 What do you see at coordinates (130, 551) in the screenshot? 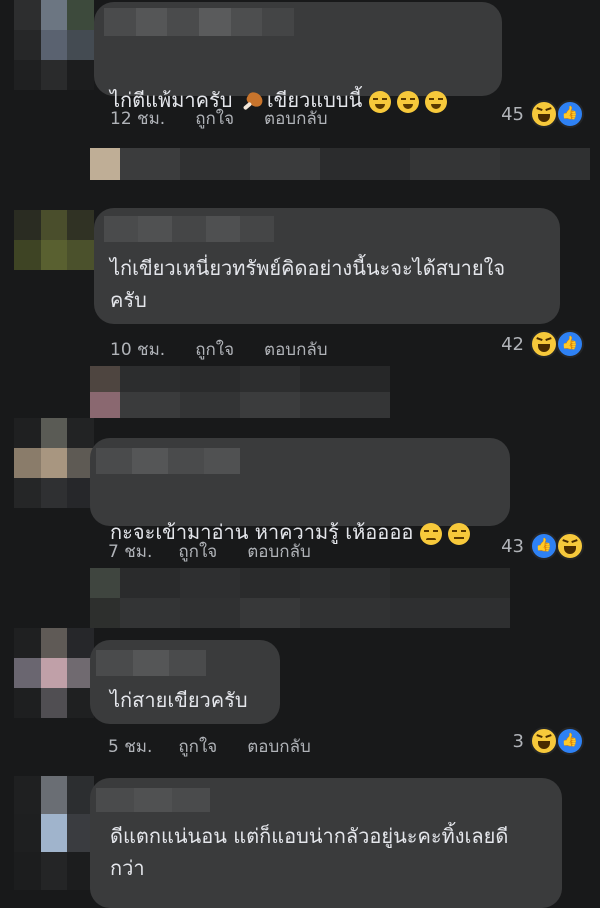
I see `comment-time: 7 ชม.` at bounding box center [130, 551].